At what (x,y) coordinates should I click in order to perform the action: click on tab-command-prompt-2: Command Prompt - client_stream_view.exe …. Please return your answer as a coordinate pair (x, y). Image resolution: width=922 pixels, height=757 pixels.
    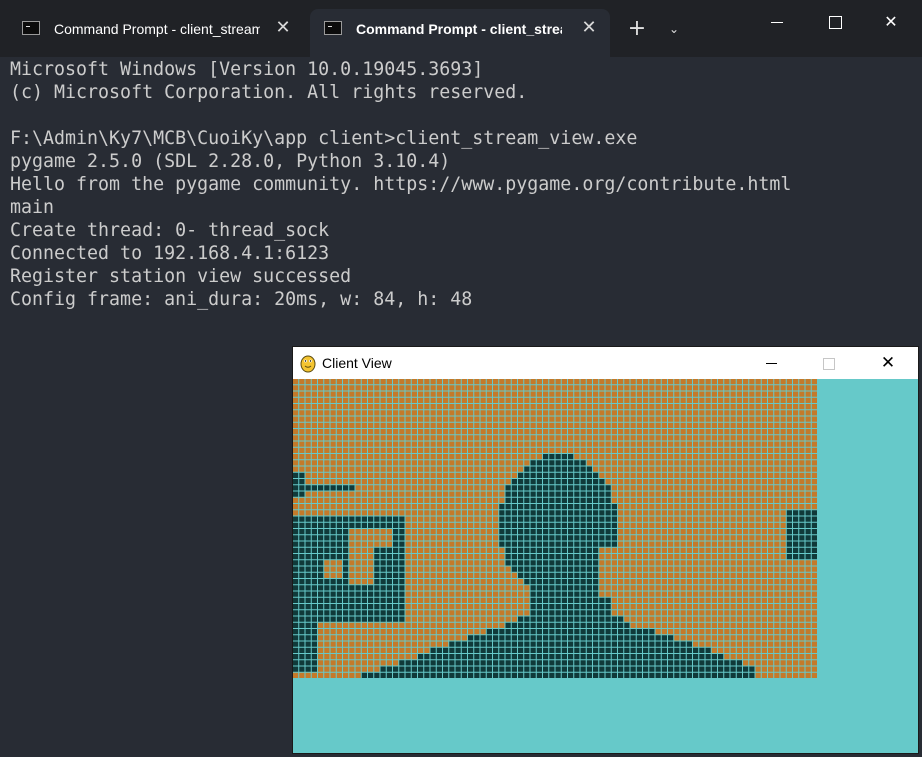
    Looking at the image, I should click on (460, 33).